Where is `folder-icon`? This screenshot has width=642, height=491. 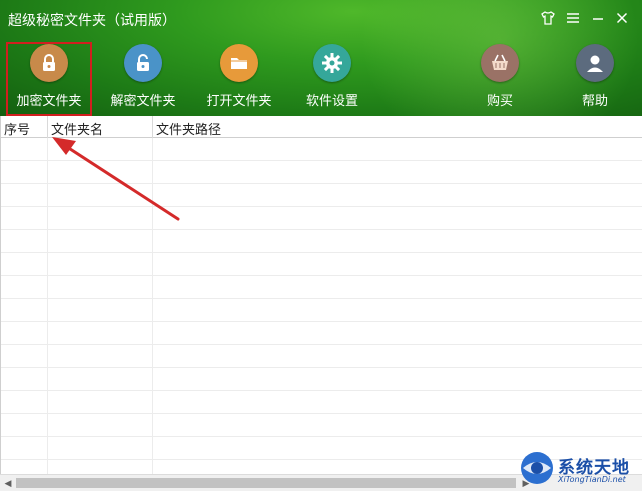 folder-icon is located at coordinates (239, 63).